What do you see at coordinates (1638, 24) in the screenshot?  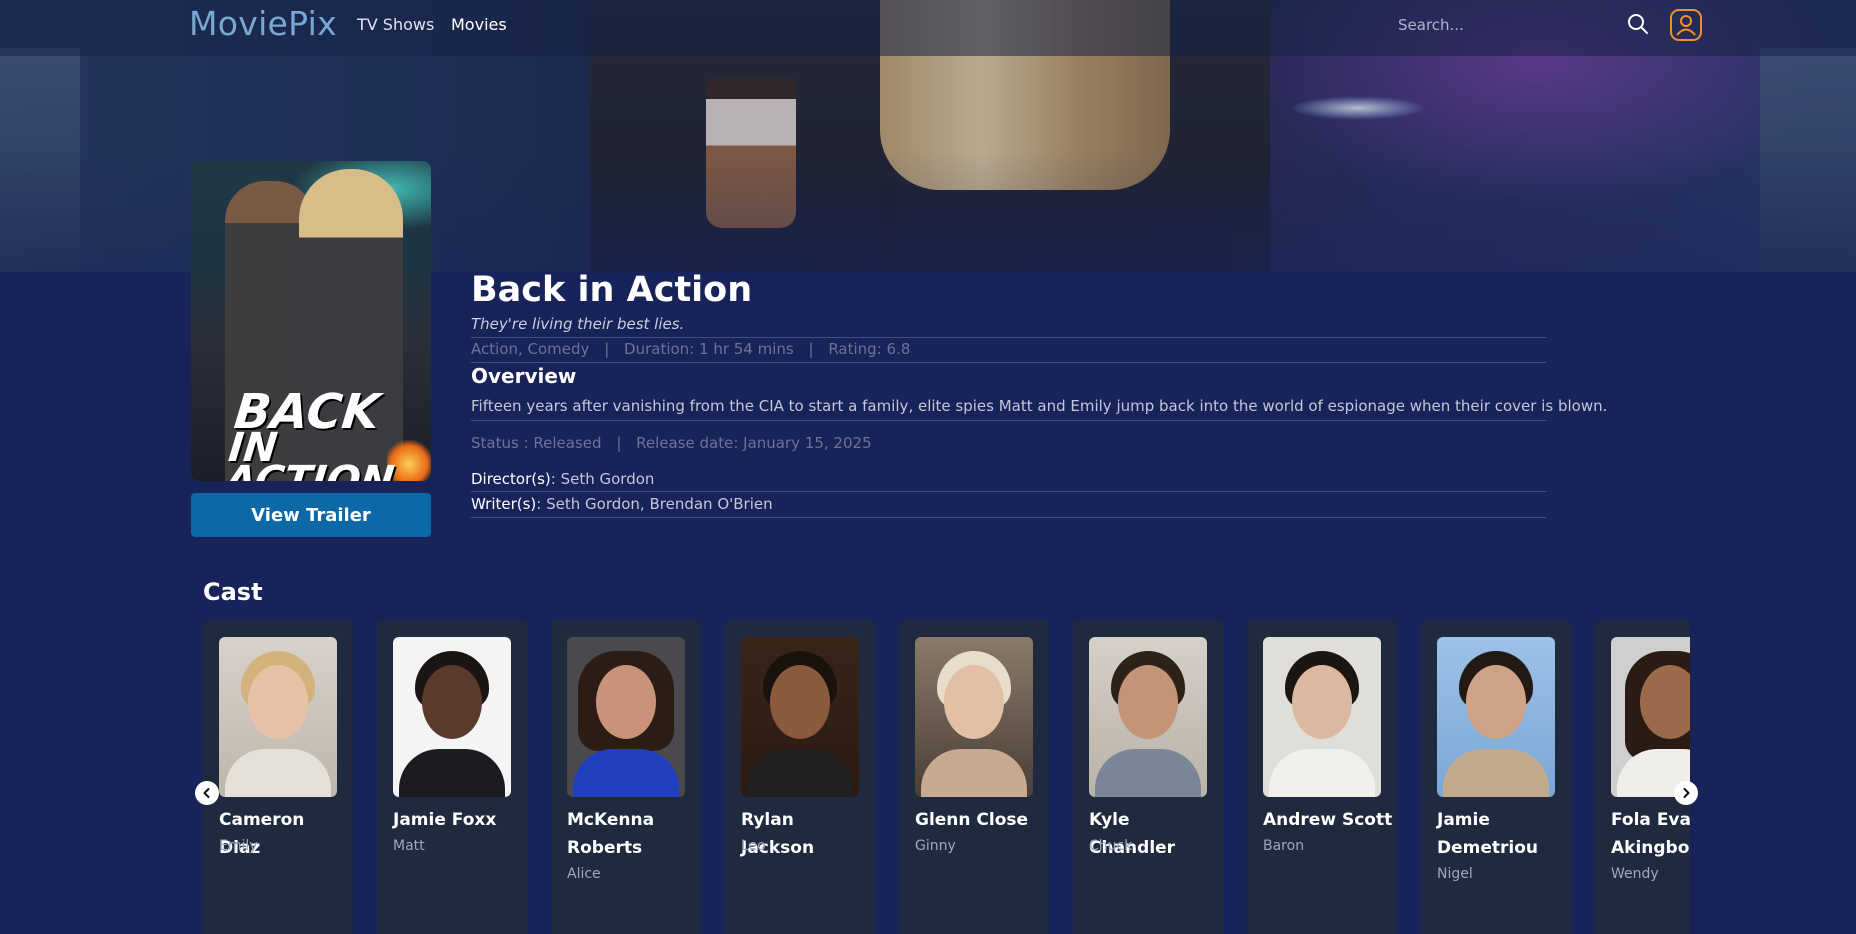 I see `search-icon` at bounding box center [1638, 24].